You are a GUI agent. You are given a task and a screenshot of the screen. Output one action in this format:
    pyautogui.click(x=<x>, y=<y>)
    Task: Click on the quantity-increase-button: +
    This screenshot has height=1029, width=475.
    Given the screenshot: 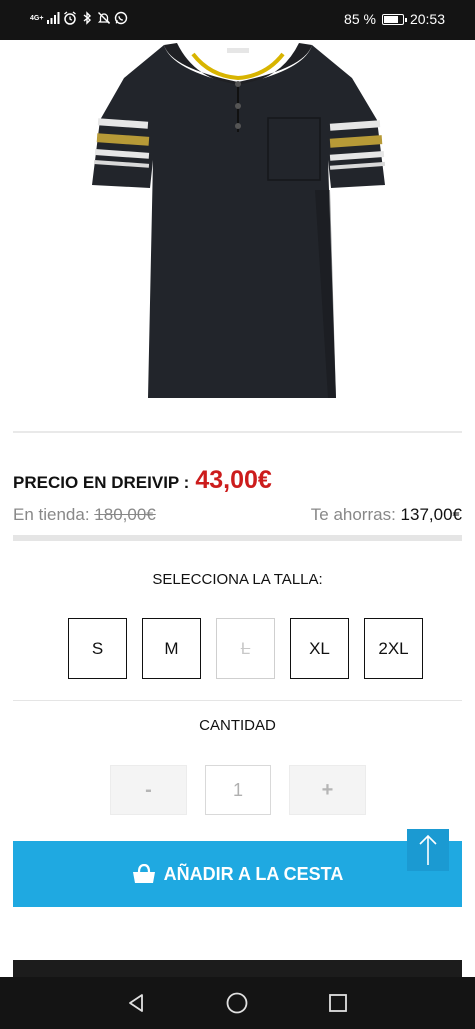 What is the action you would take?
    pyautogui.click(x=327, y=790)
    